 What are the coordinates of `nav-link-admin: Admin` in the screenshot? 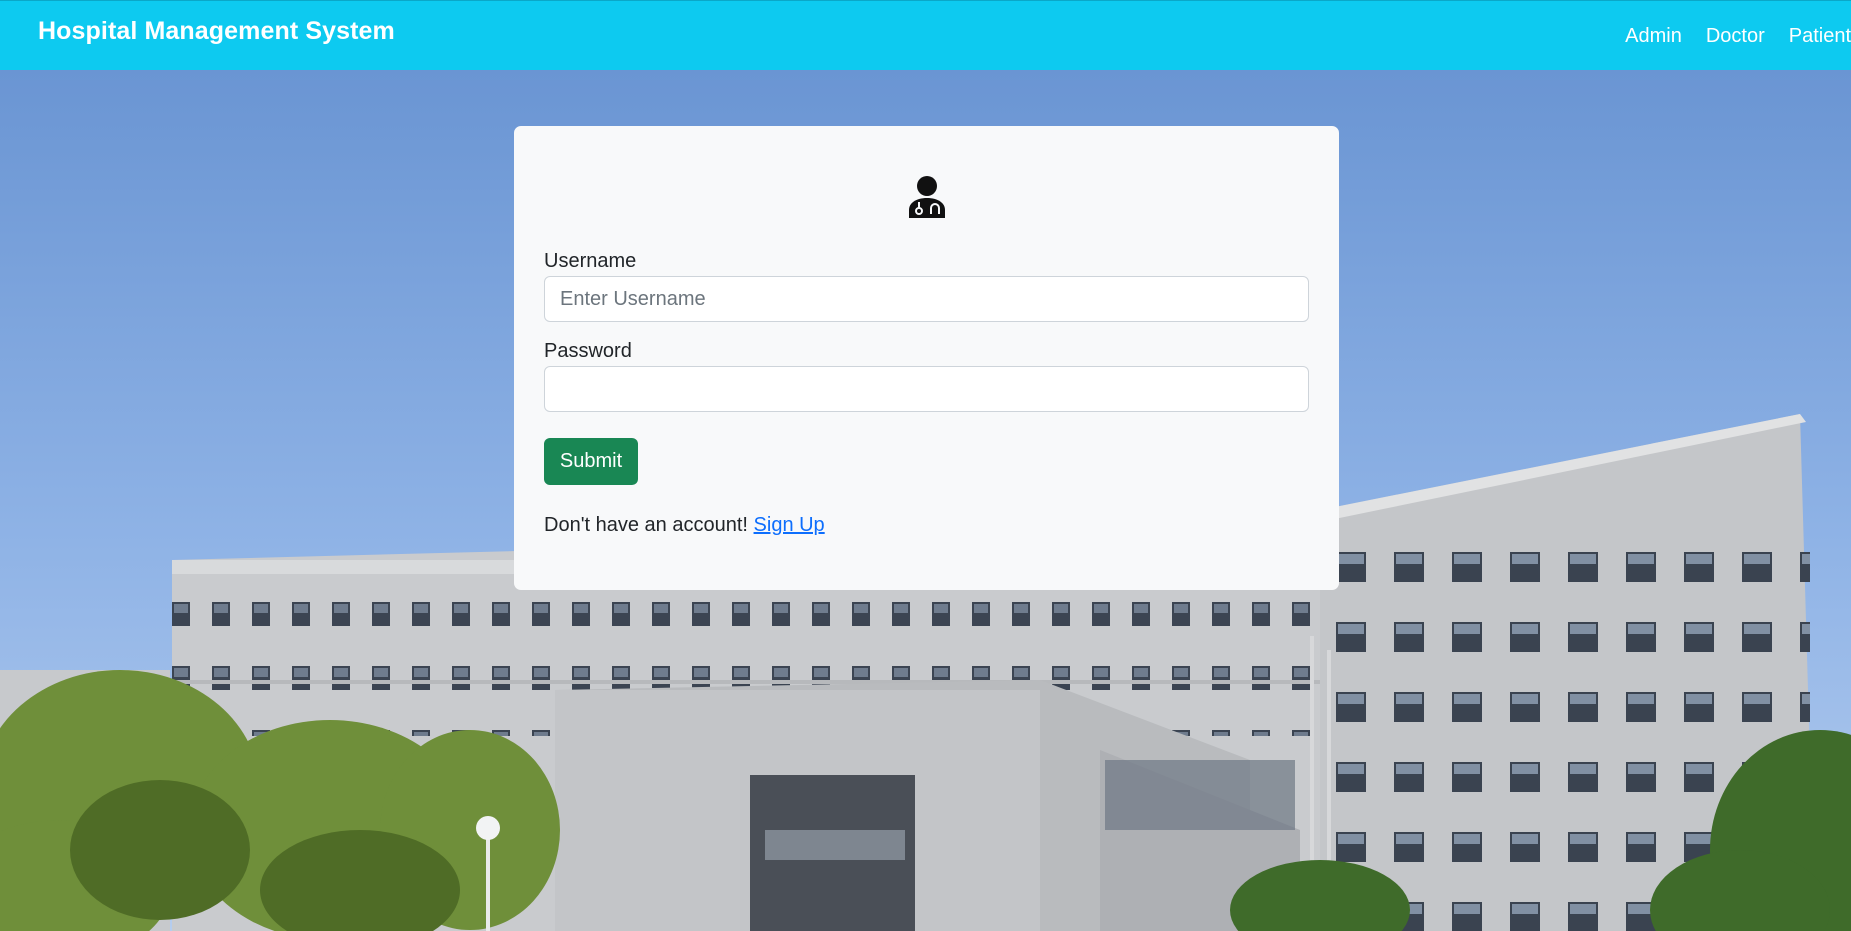 It's located at (1653, 36).